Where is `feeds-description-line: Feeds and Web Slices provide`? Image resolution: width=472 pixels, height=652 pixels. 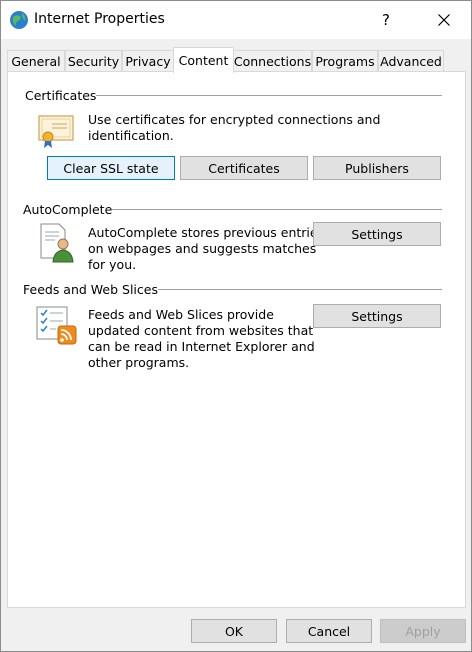
feeds-description-line: Feeds and Web Slices provide is located at coordinates (181, 314).